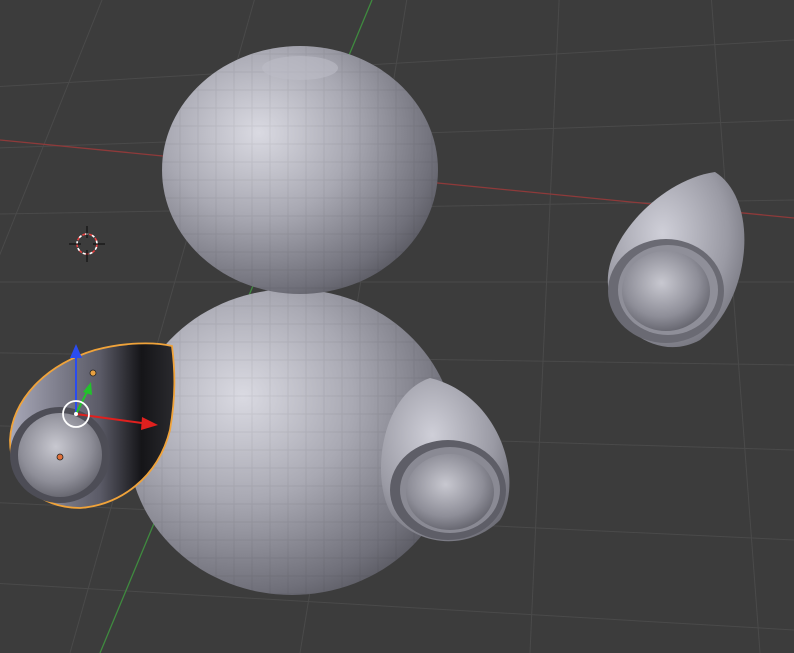 Image resolution: width=794 pixels, height=653 pixels. I want to click on ear-right-shell, so click(676, 260).